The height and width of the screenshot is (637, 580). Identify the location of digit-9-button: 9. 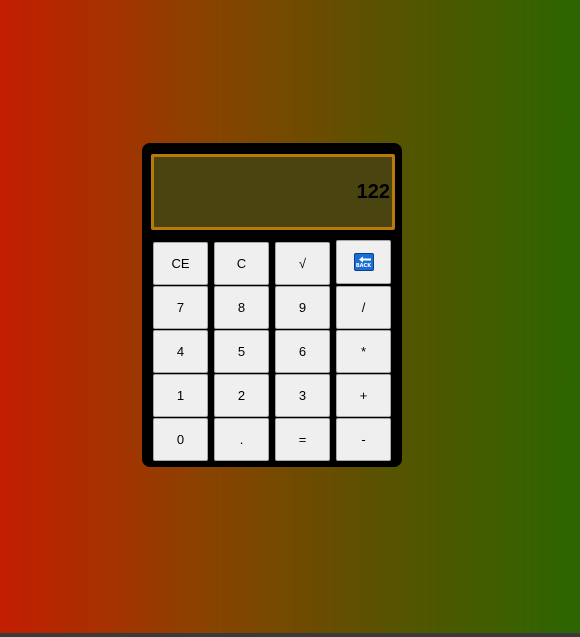
(302, 307).